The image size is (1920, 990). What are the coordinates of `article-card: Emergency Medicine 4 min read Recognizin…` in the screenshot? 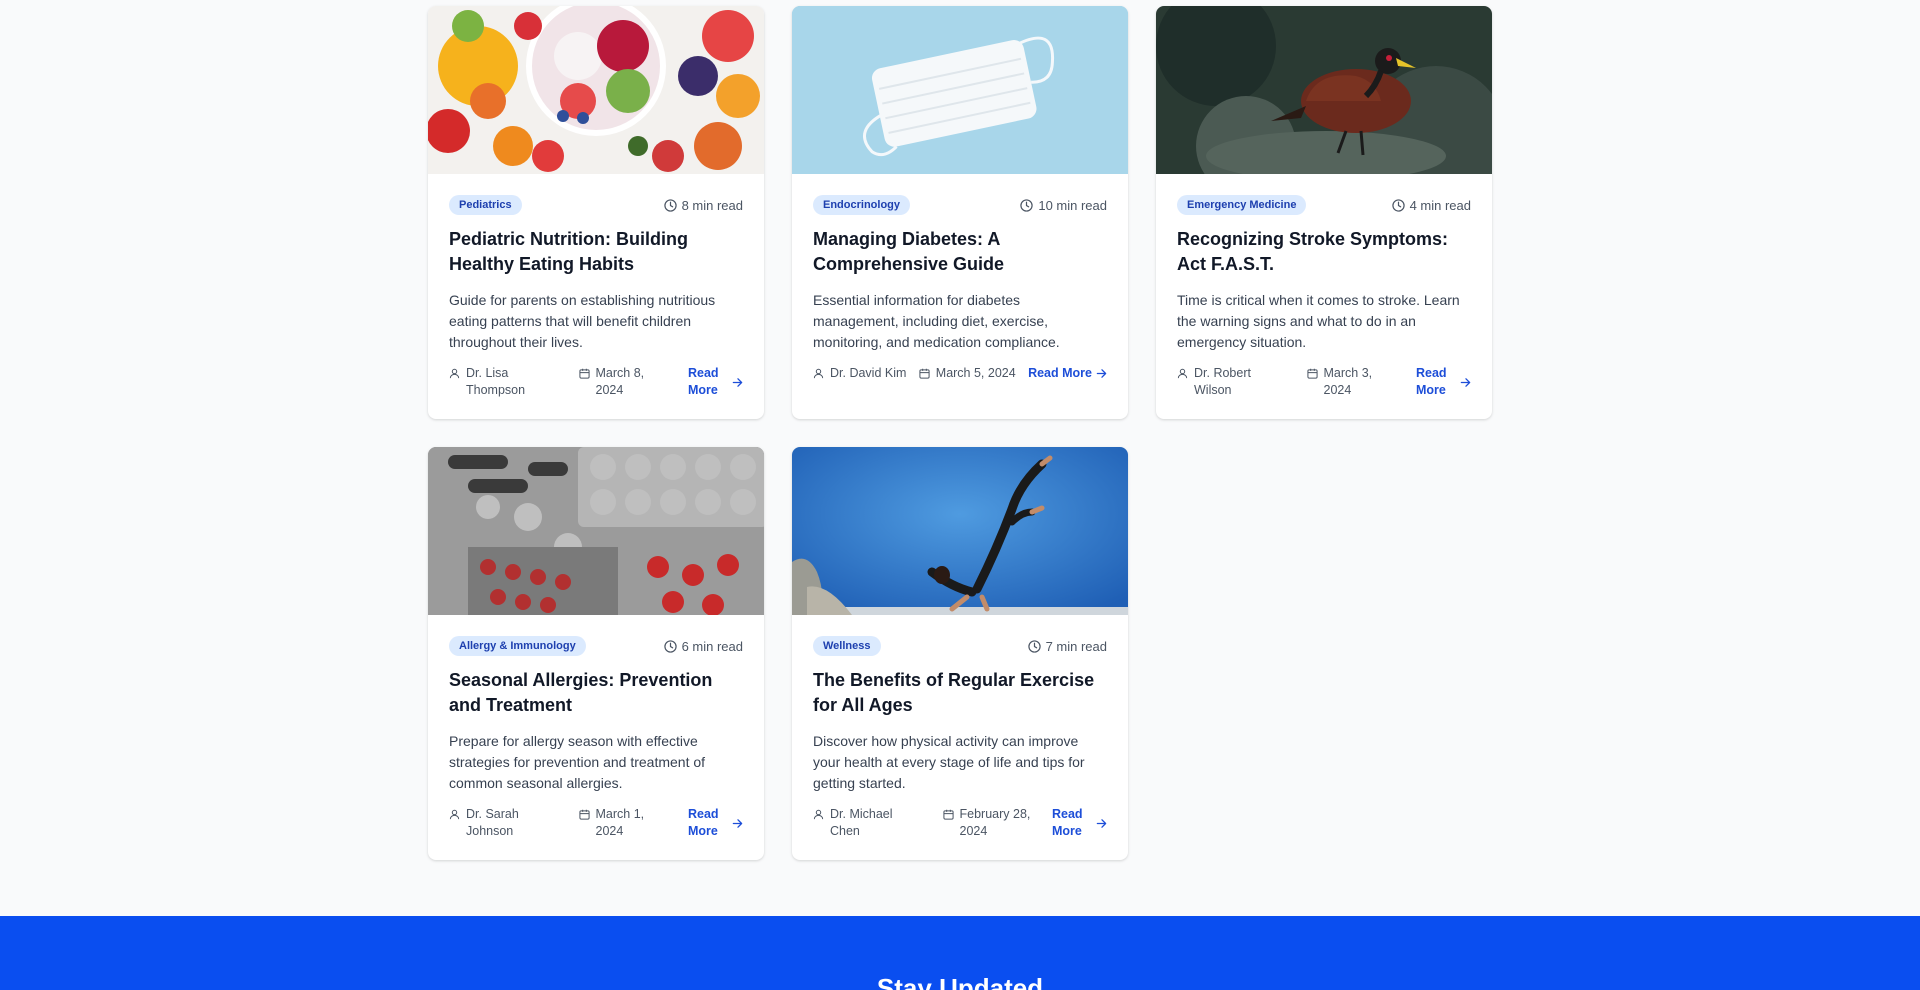 It's located at (1324, 212).